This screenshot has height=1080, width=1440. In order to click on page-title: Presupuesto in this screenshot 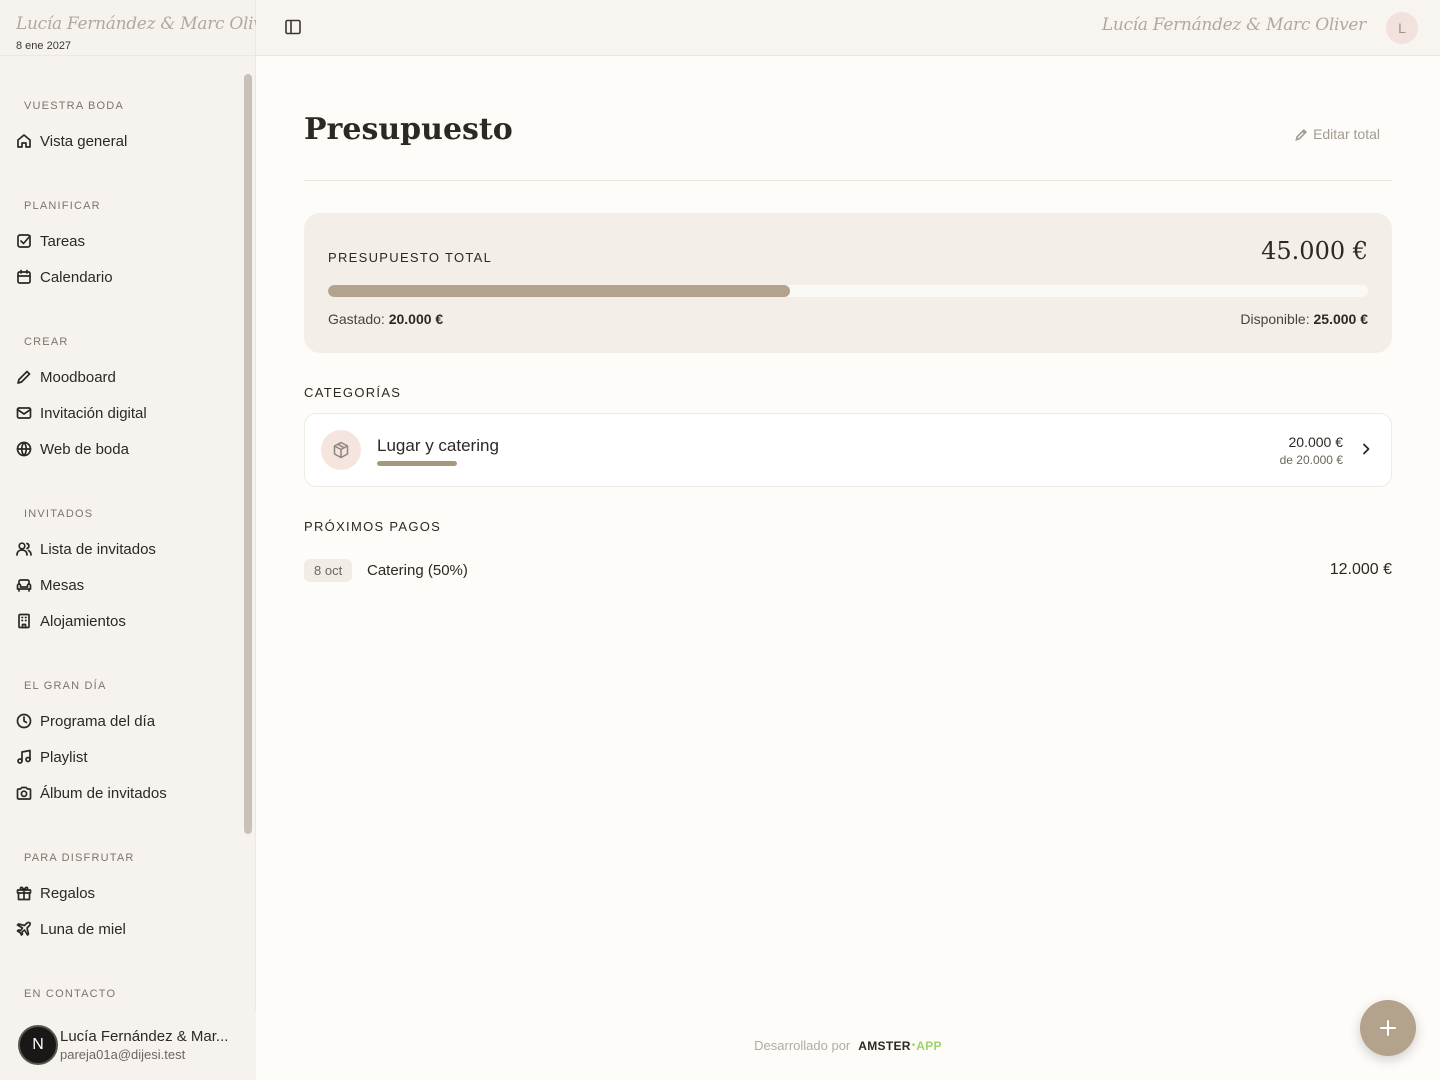, I will do `click(408, 129)`.